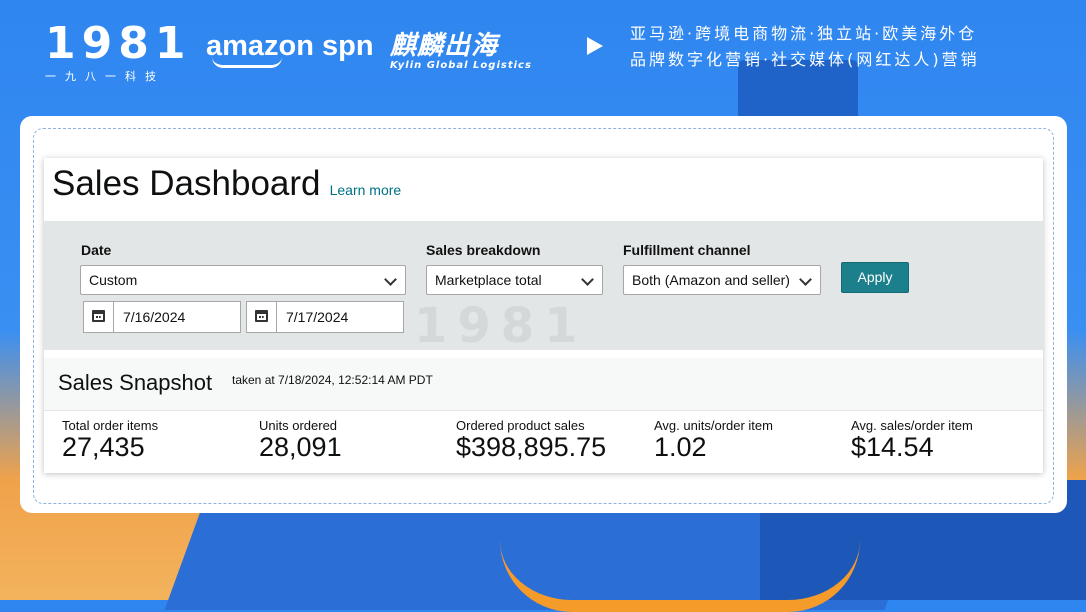 This screenshot has width=1086, height=612. I want to click on start-date-calendar-button, so click(99, 317).